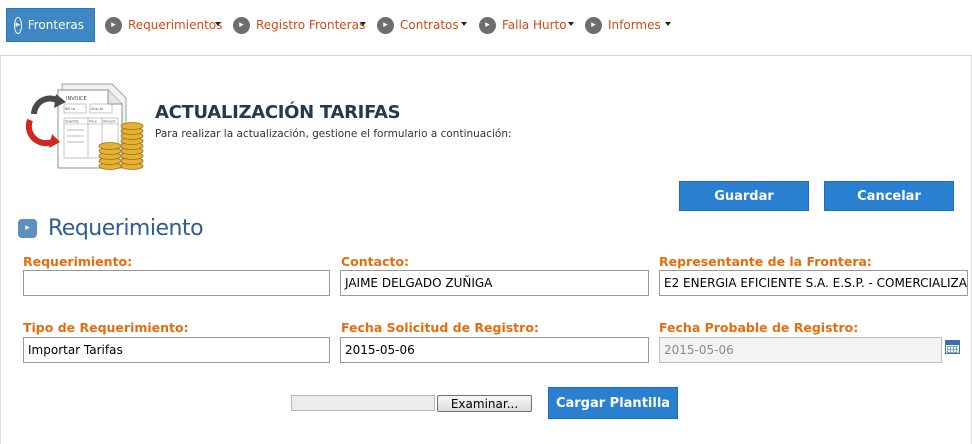 The width and height of the screenshot is (972, 444). What do you see at coordinates (800, 350) in the screenshot?
I see `fecha-probable-field: 2015-05-06` at bounding box center [800, 350].